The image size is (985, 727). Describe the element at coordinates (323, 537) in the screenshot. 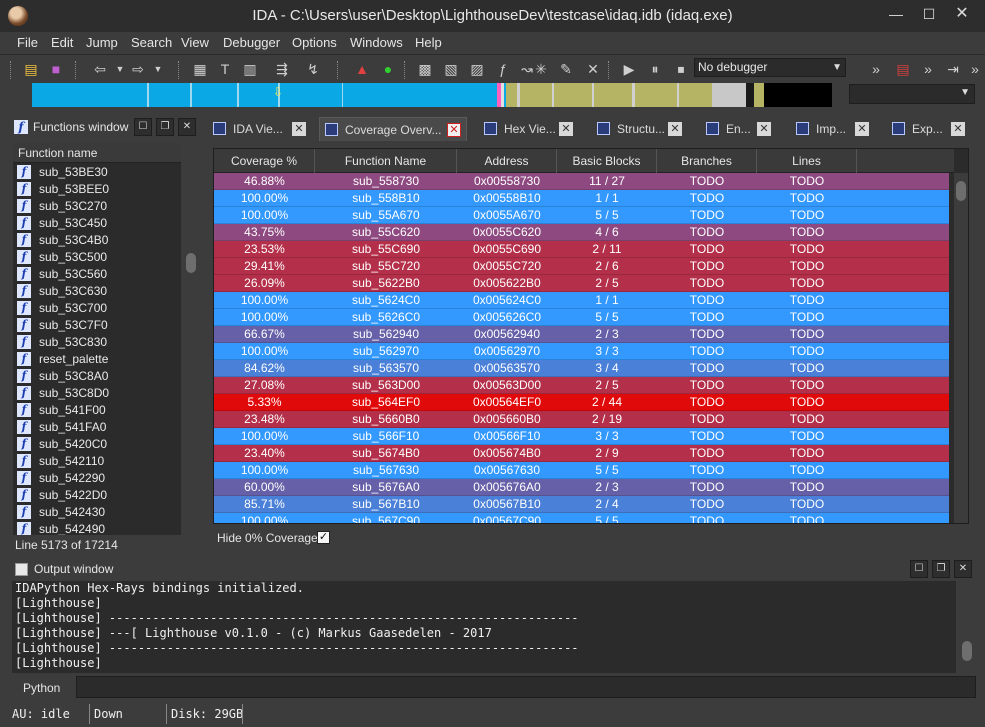

I see `hide-zero-checkbox: ✓` at that location.